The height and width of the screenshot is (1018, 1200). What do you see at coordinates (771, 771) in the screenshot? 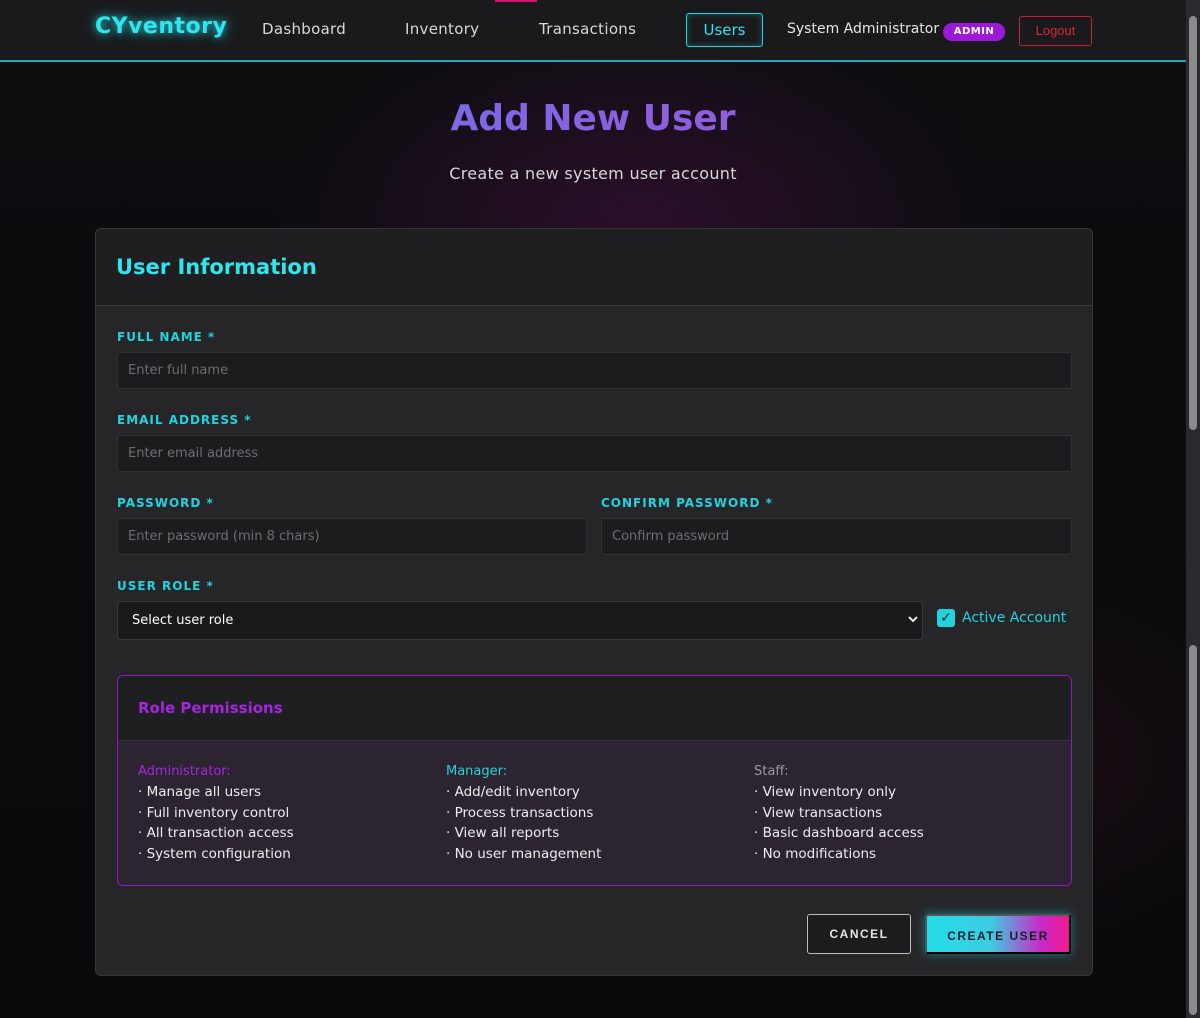
I see `permission-role-name: Staff:` at bounding box center [771, 771].